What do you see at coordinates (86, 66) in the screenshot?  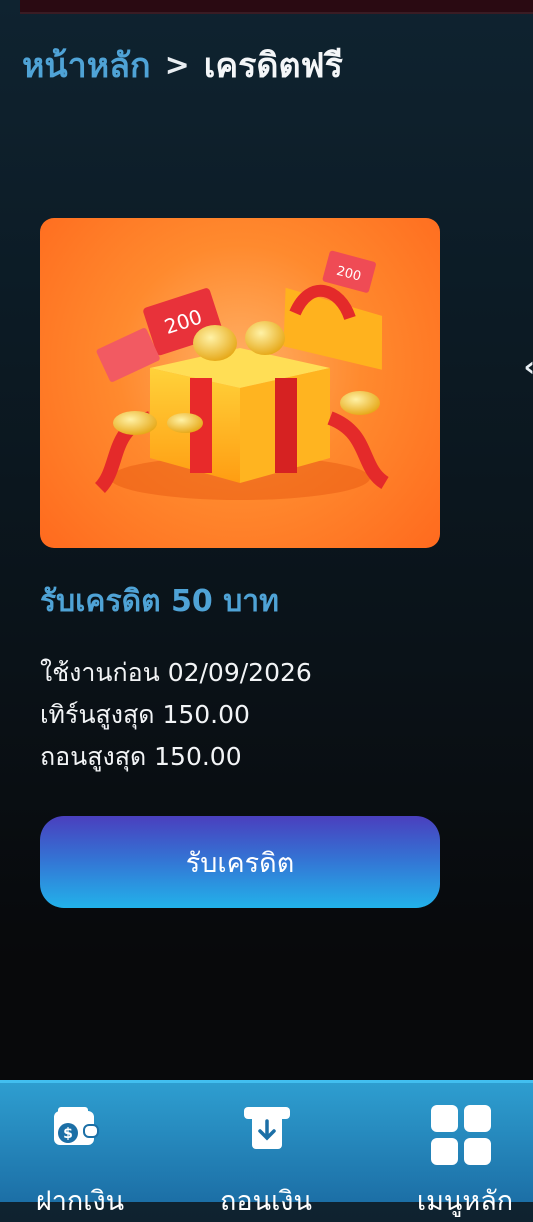 I see `breadcrumb-home-link: หน้าหลัก` at bounding box center [86, 66].